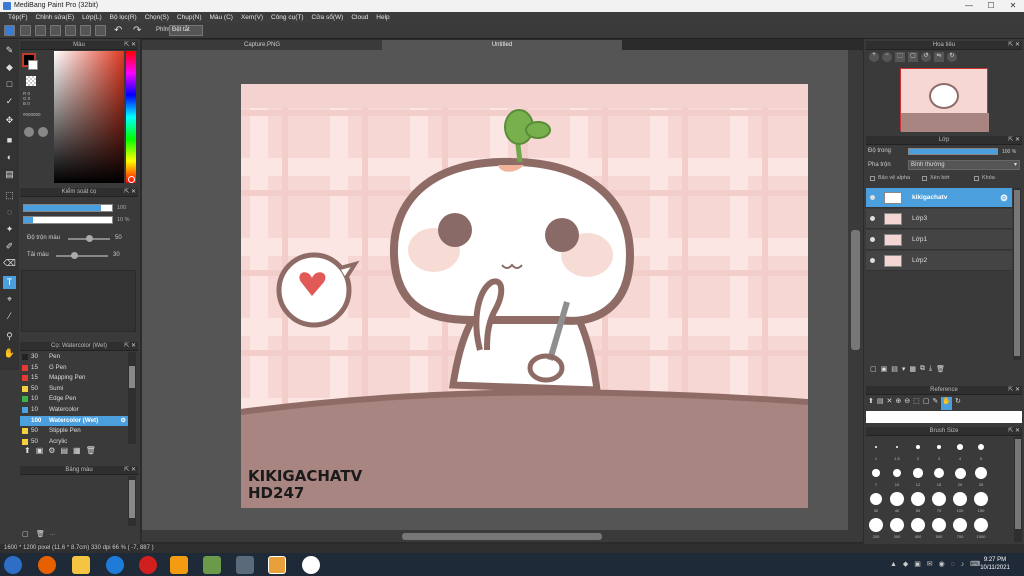 The height and width of the screenshot is (576, 1024). What do you see at coordinates (890, 403) in the screenshot?
I see `reference-close-icon: ✕` at bounding box center [890, 403].